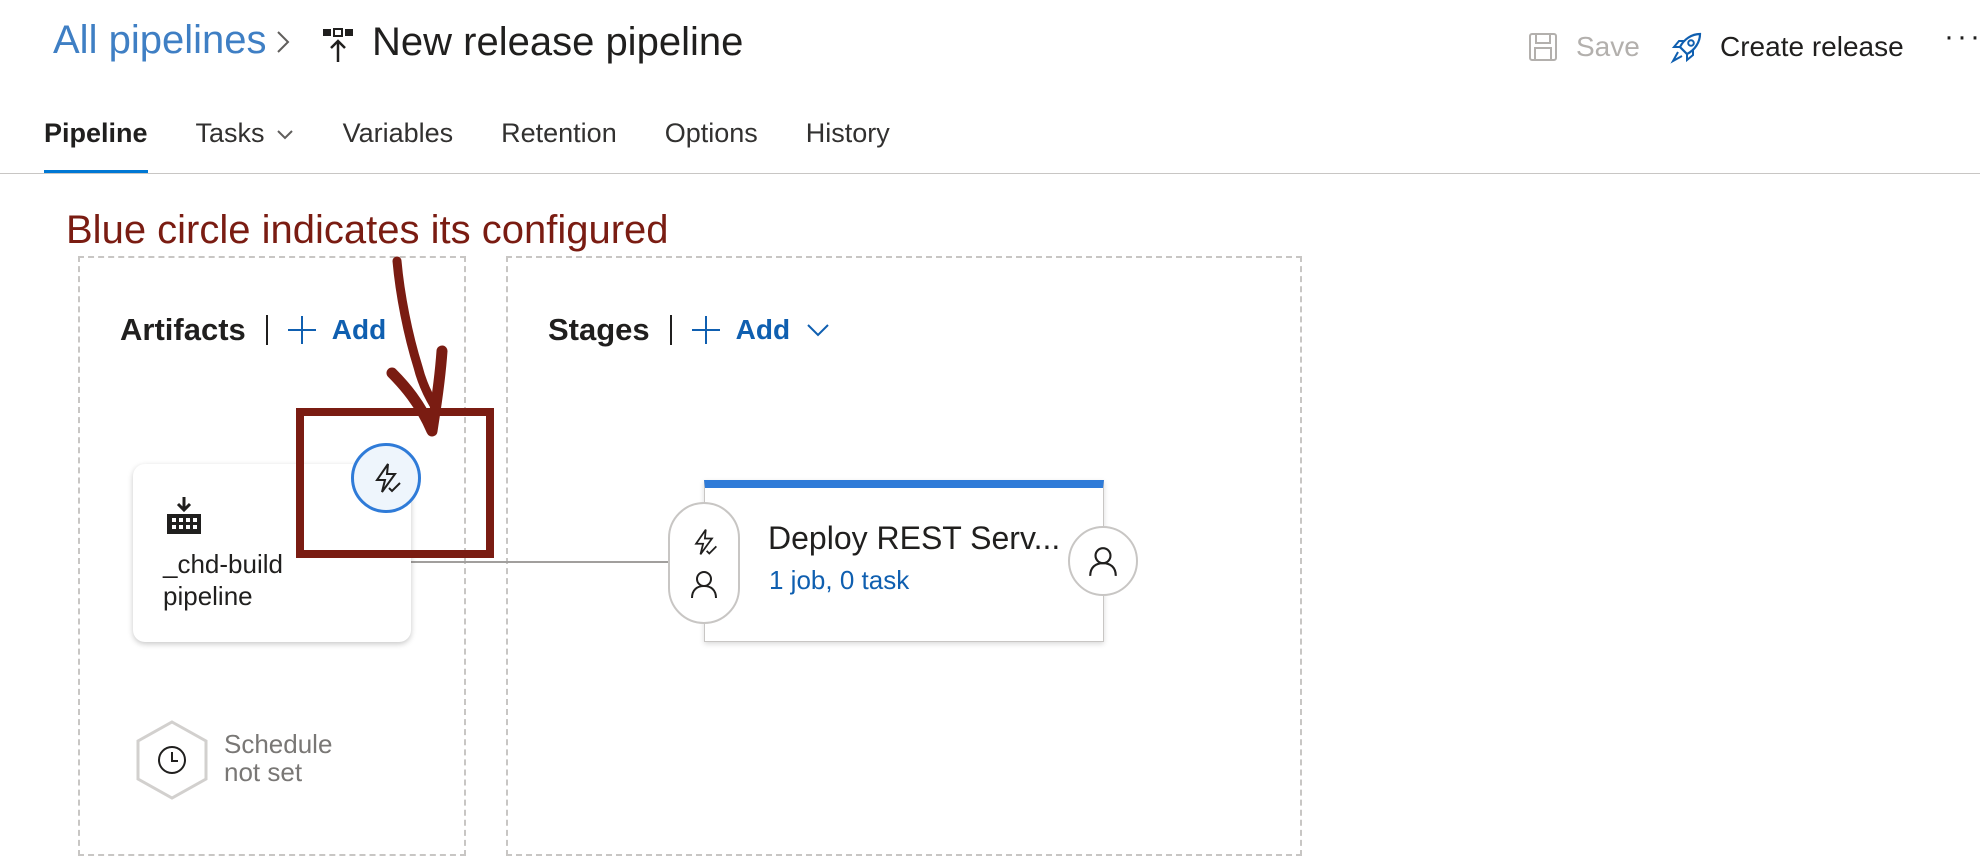  What do you see at coordinates (230, 133) in the screenshot?
I see `tab-tasks-label: Tasks` at bounding box center [230, 133].